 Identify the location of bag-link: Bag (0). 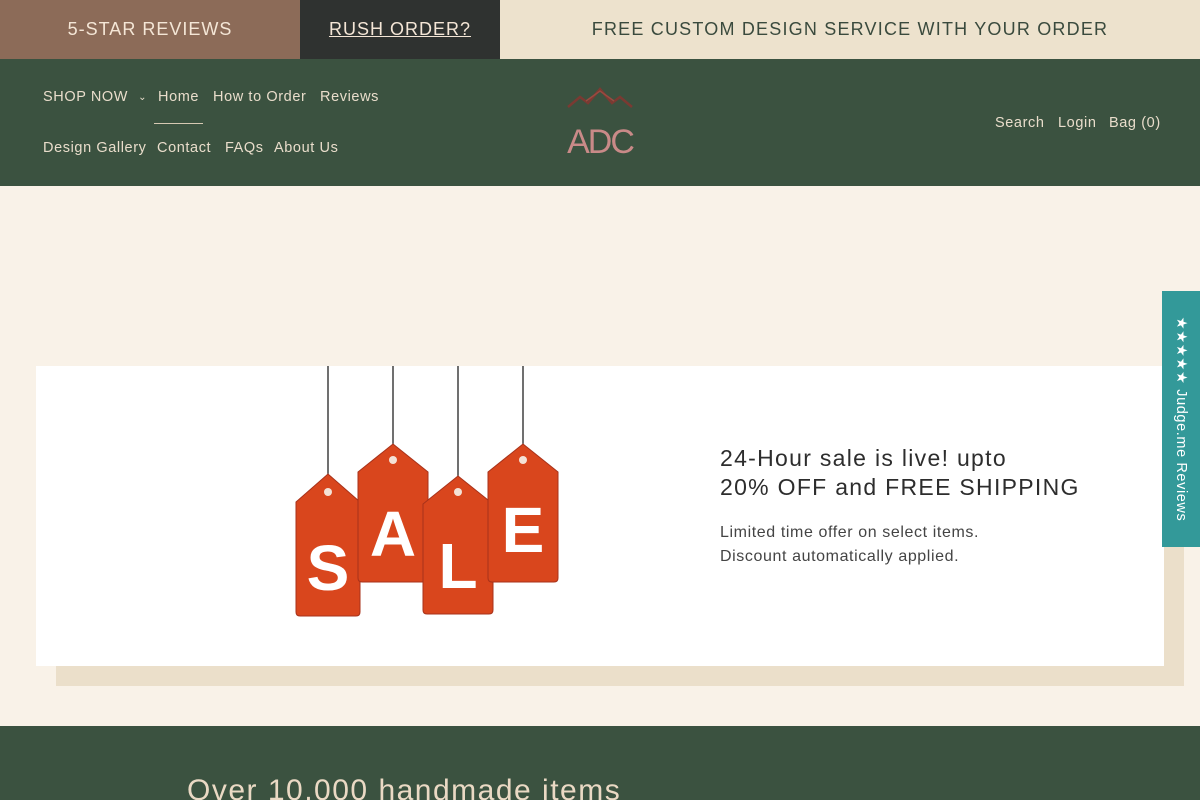
(1135, 123).